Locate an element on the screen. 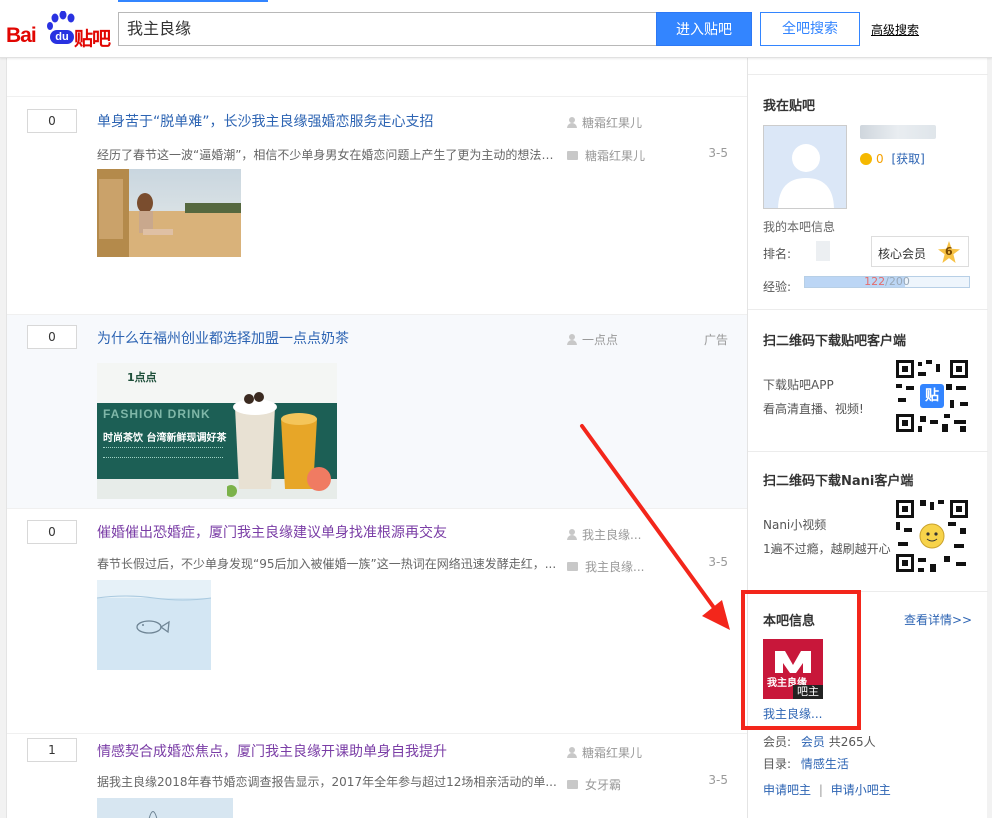  default-avatar-icon is located at coordinates (805, 167).